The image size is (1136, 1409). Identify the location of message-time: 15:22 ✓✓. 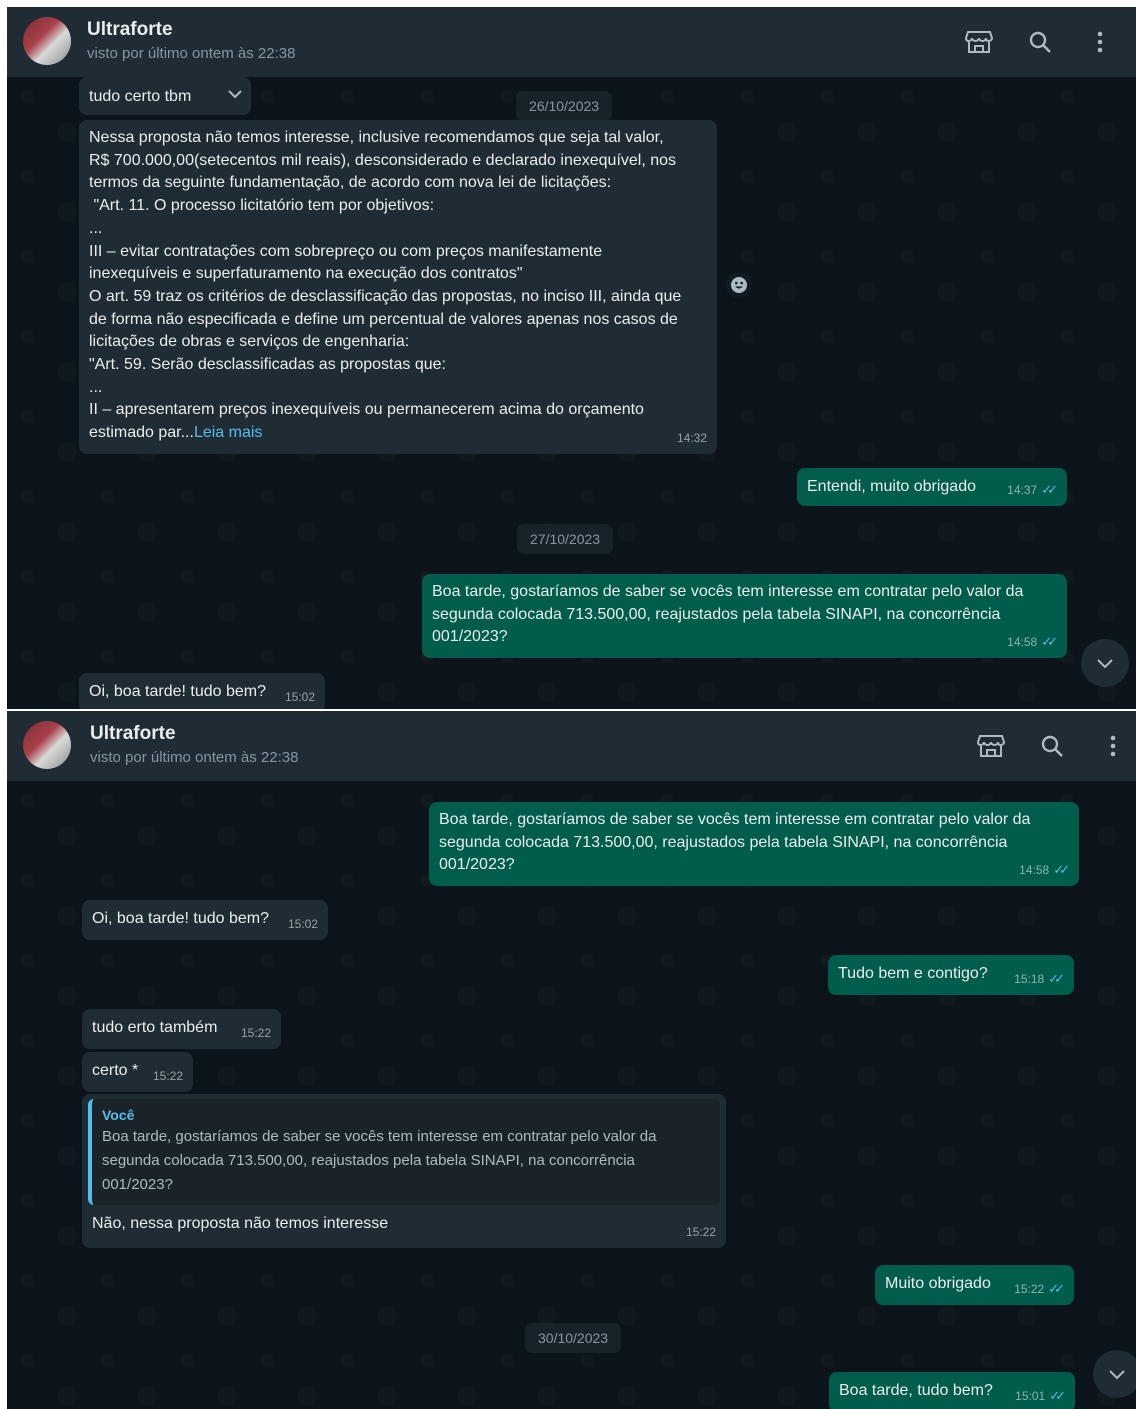
(1039, 1289).